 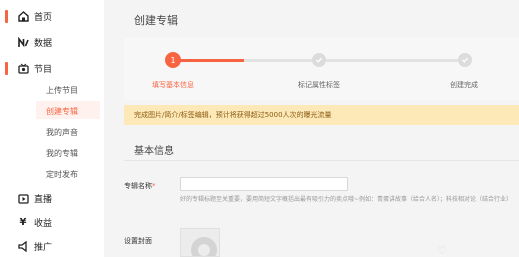 I want to click on sidebar-subitem-upload: 上传节目, so click(x=62, y=90).